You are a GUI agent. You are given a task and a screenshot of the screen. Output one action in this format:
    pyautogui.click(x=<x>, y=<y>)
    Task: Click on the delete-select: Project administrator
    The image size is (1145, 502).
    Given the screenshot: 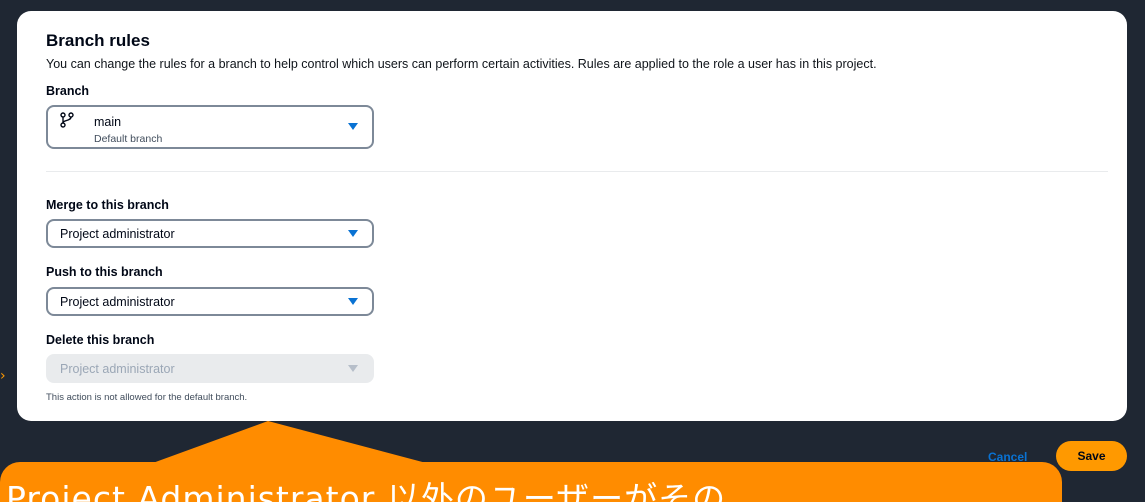 What is the action you would take?
    pyautogui.click(x=210, y=368)
    